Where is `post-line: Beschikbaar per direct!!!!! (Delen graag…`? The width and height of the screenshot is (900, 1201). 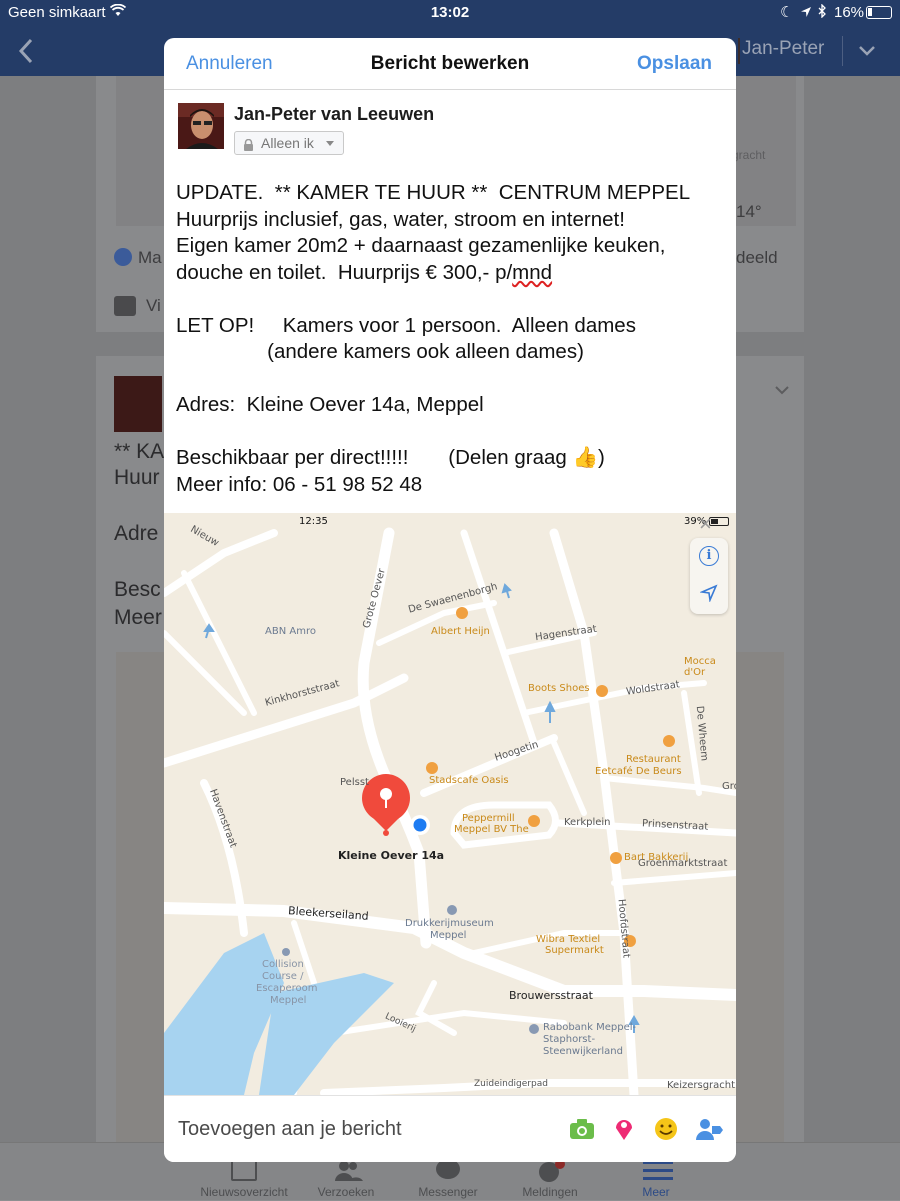
post-line: Beschikbaar per direct!!!!! (Delen graag… is located at coordinates (390, 457).